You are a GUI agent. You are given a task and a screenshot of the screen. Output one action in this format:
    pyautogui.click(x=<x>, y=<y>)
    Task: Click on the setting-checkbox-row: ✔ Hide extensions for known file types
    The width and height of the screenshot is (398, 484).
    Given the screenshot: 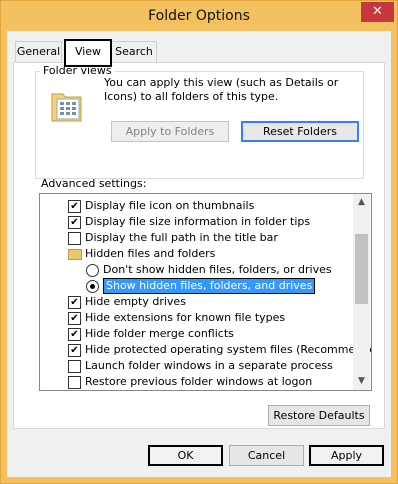 What is the action you would take?
    pyautogui.click(x=196, y=318)
    